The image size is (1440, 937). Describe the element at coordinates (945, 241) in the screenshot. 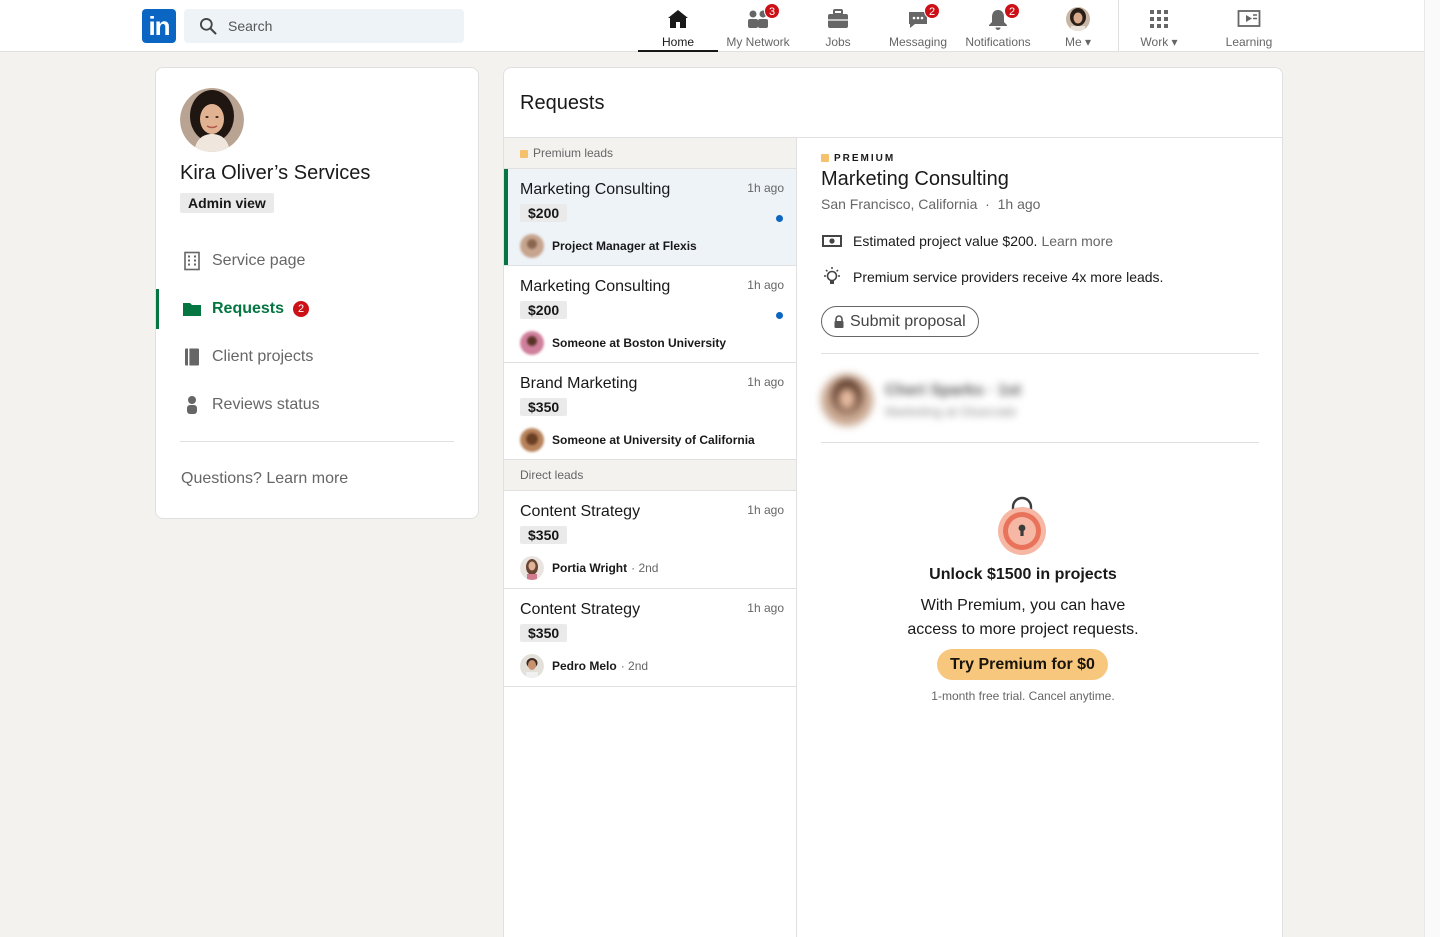

I see `estimated-value-text: Estimated project value $200.` at that location.